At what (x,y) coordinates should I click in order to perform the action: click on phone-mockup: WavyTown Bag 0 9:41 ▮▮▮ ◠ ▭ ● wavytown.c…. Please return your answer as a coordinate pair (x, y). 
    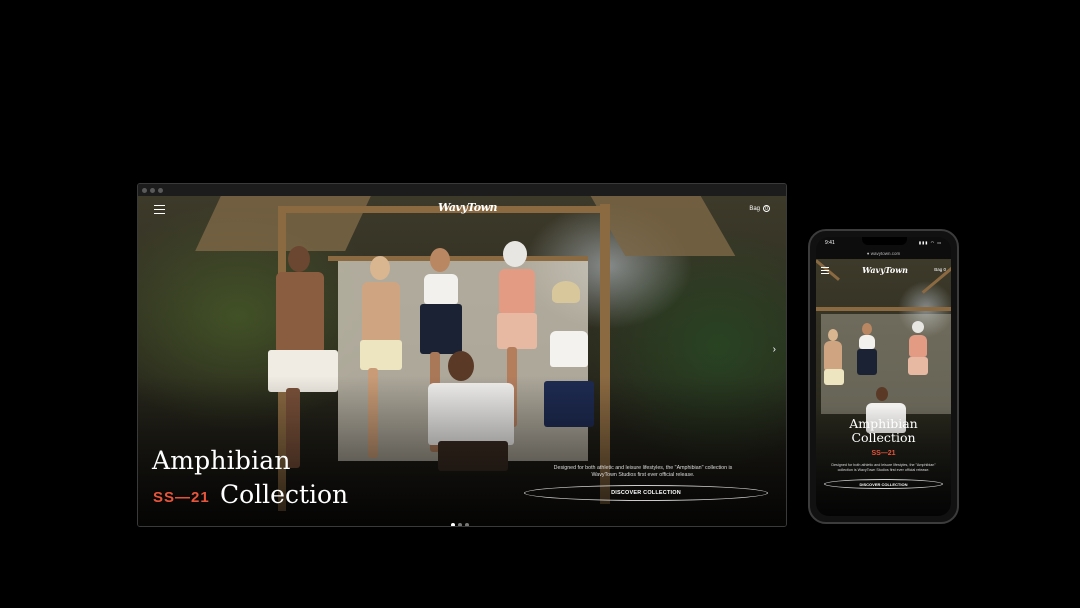
    Looking at the image, I should click on (883, 376).